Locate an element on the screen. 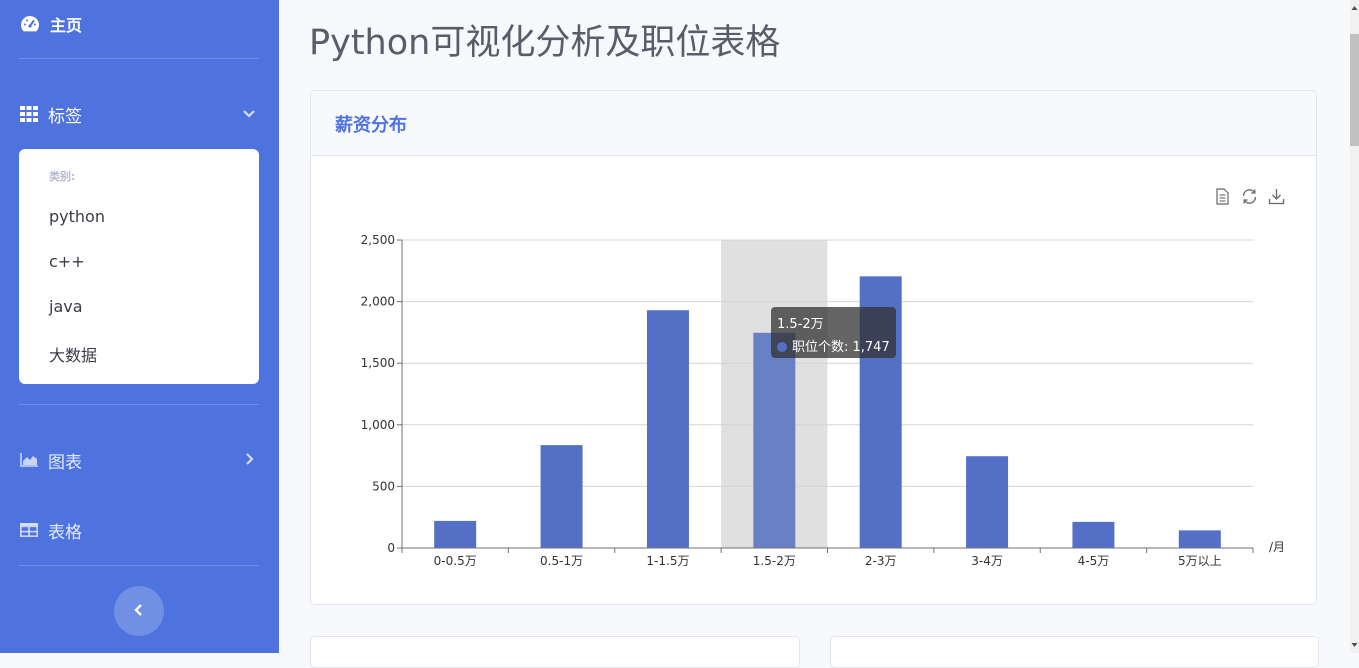 This screenshot has width=1359, height=668. nav-tags: 标签 is located at coordinates (140, 114).